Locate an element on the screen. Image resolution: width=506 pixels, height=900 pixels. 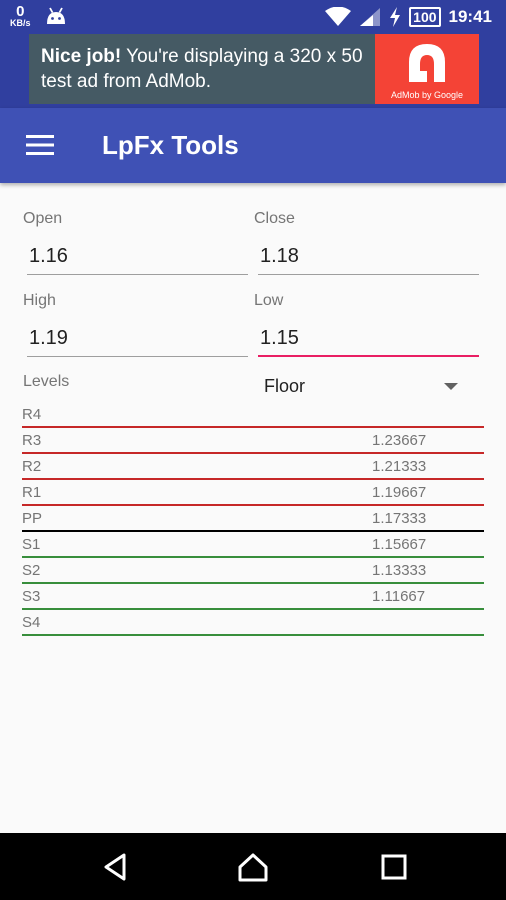
level-divider is located at coordinates (253, 635).